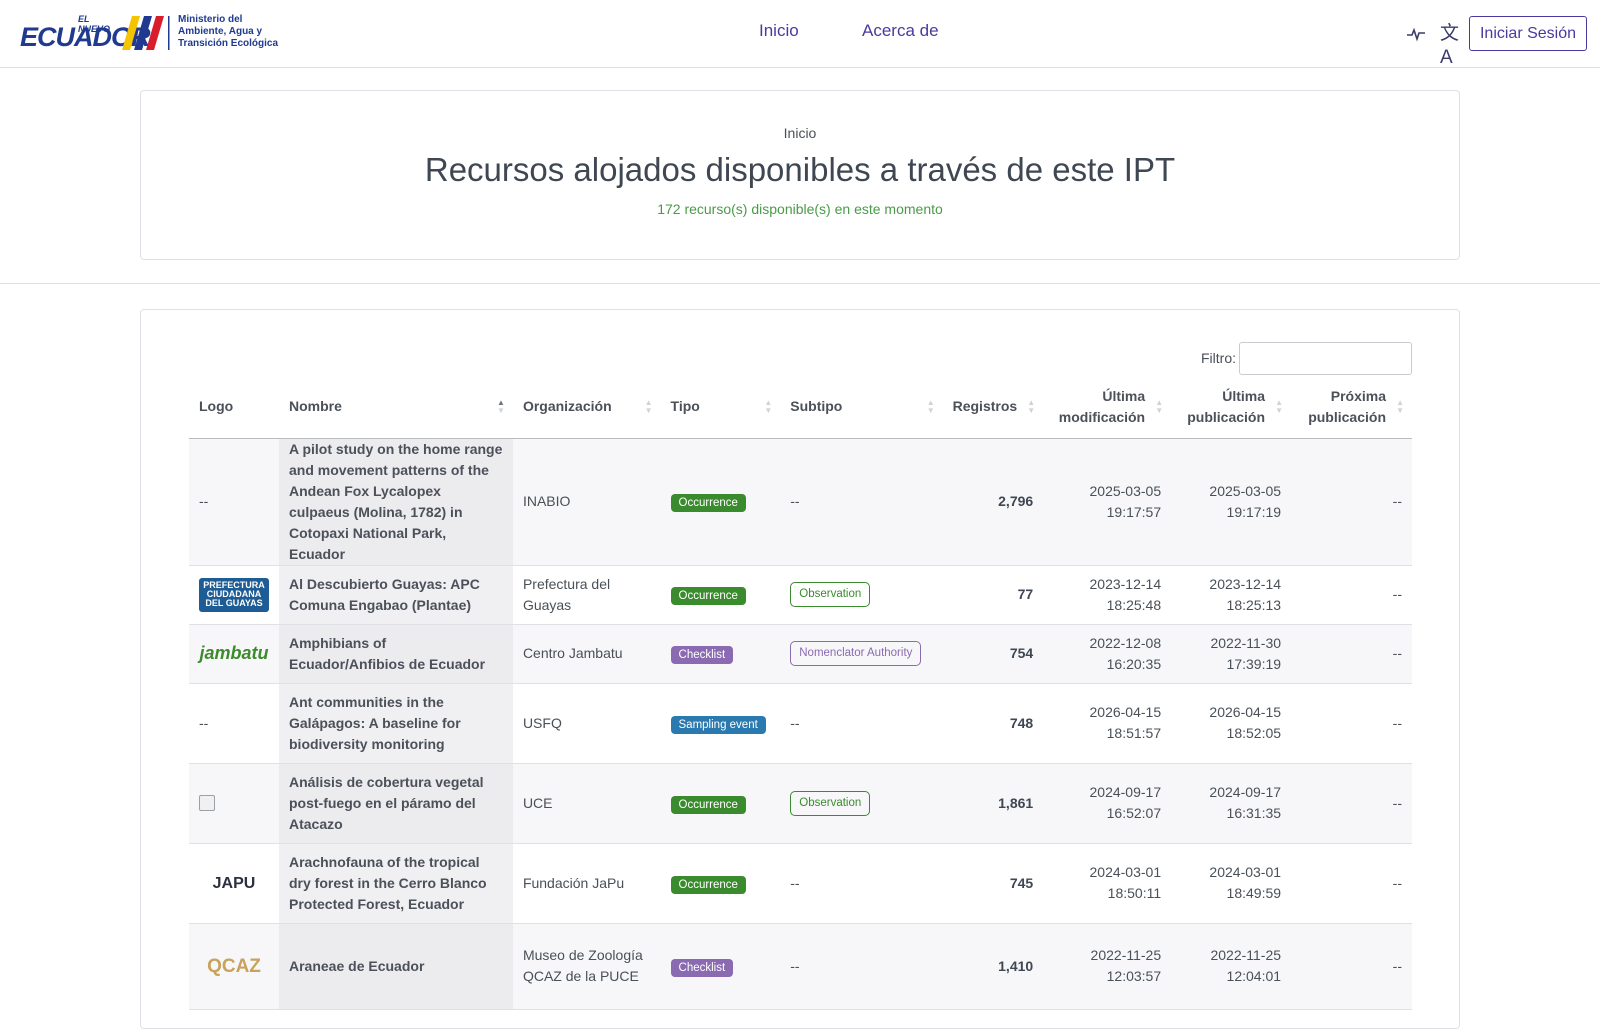 Image resolution: width=1600 pixels, height=1029 pixels. What do you see at coordinates (1107, 502) in the screenshot?
I see `last-modified: 2025-03-05 19:17:57` at bounding box center [1107, 502].